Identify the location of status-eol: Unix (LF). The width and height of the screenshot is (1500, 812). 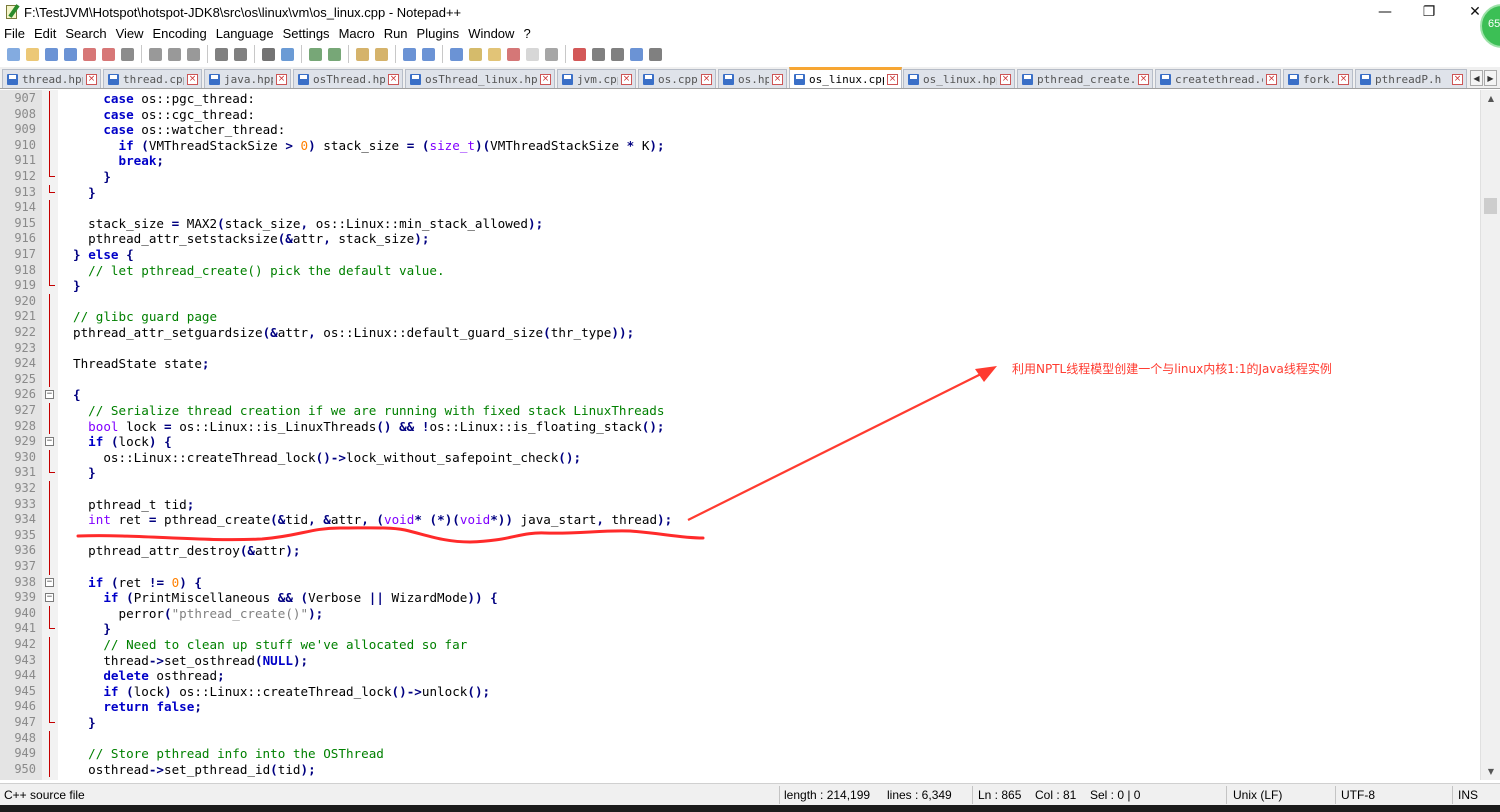
(1257, 795).